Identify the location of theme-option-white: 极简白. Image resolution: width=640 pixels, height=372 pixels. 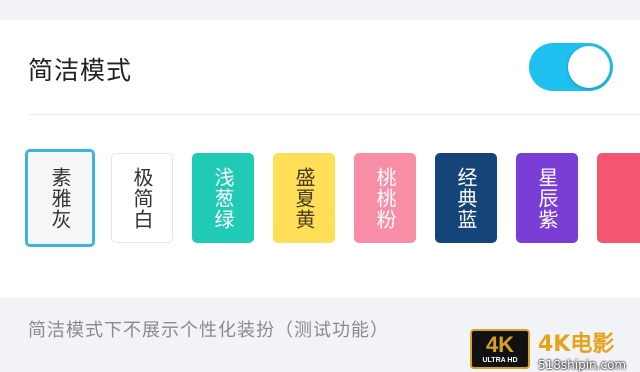
(142, 198).